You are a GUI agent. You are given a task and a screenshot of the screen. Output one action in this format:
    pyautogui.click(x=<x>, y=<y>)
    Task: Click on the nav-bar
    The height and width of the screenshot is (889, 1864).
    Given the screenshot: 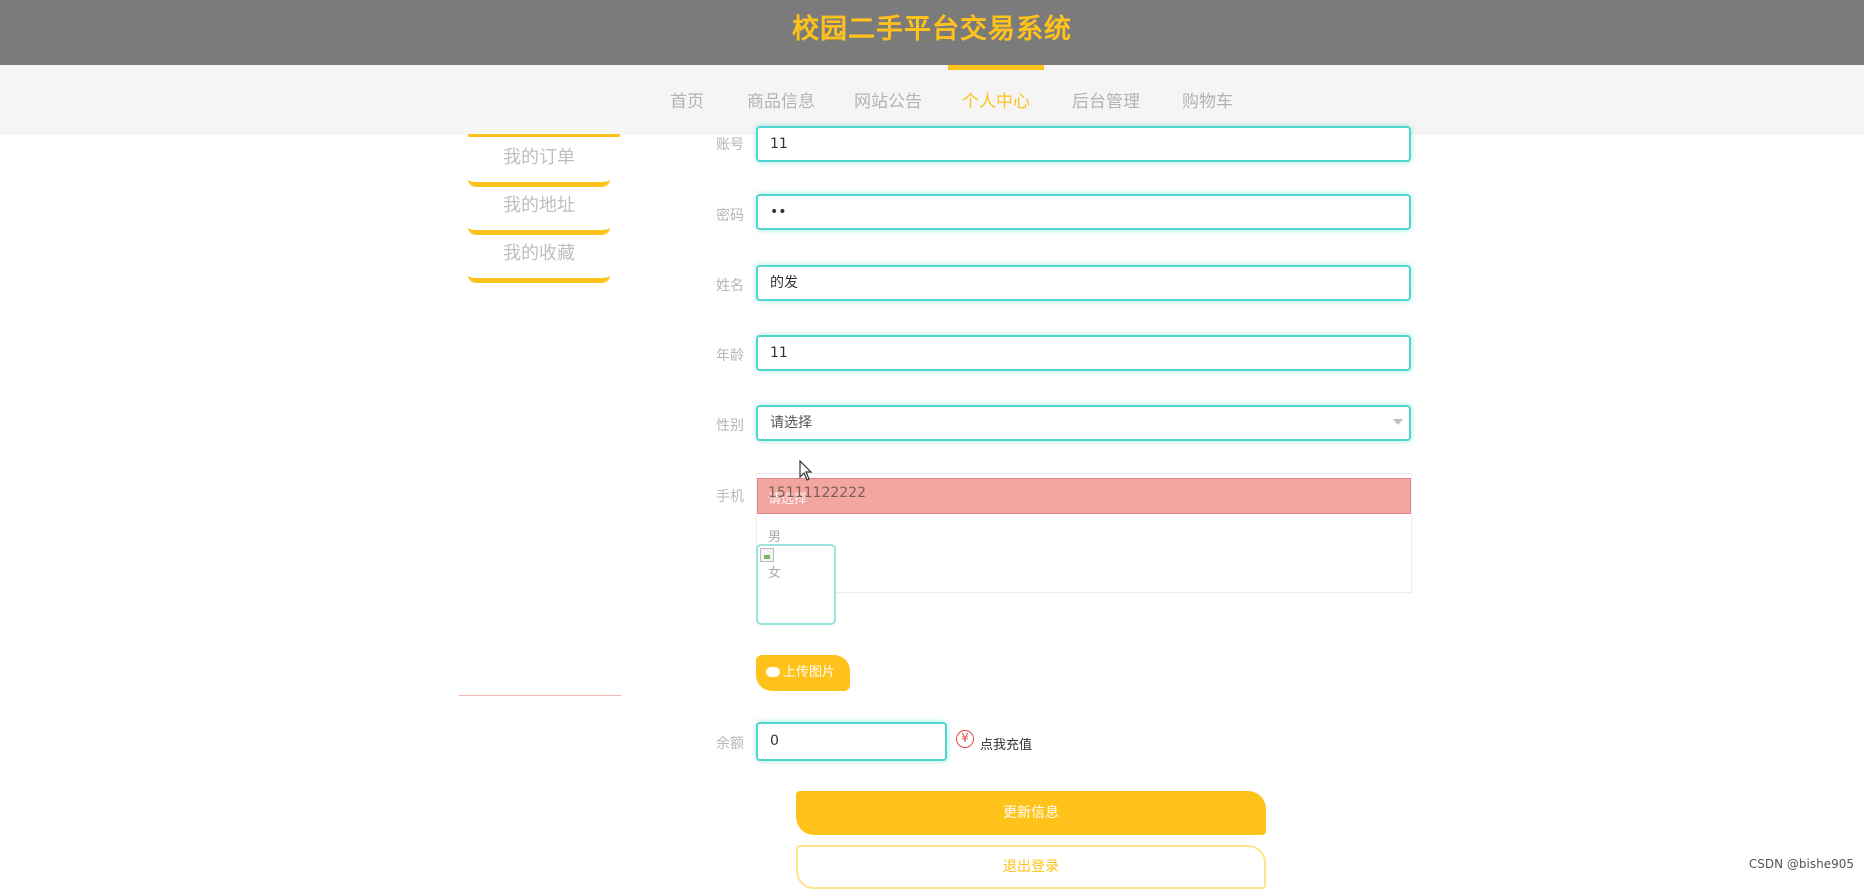 What is the action you would take?
    pyautogui.click(x=932, y=100)
    